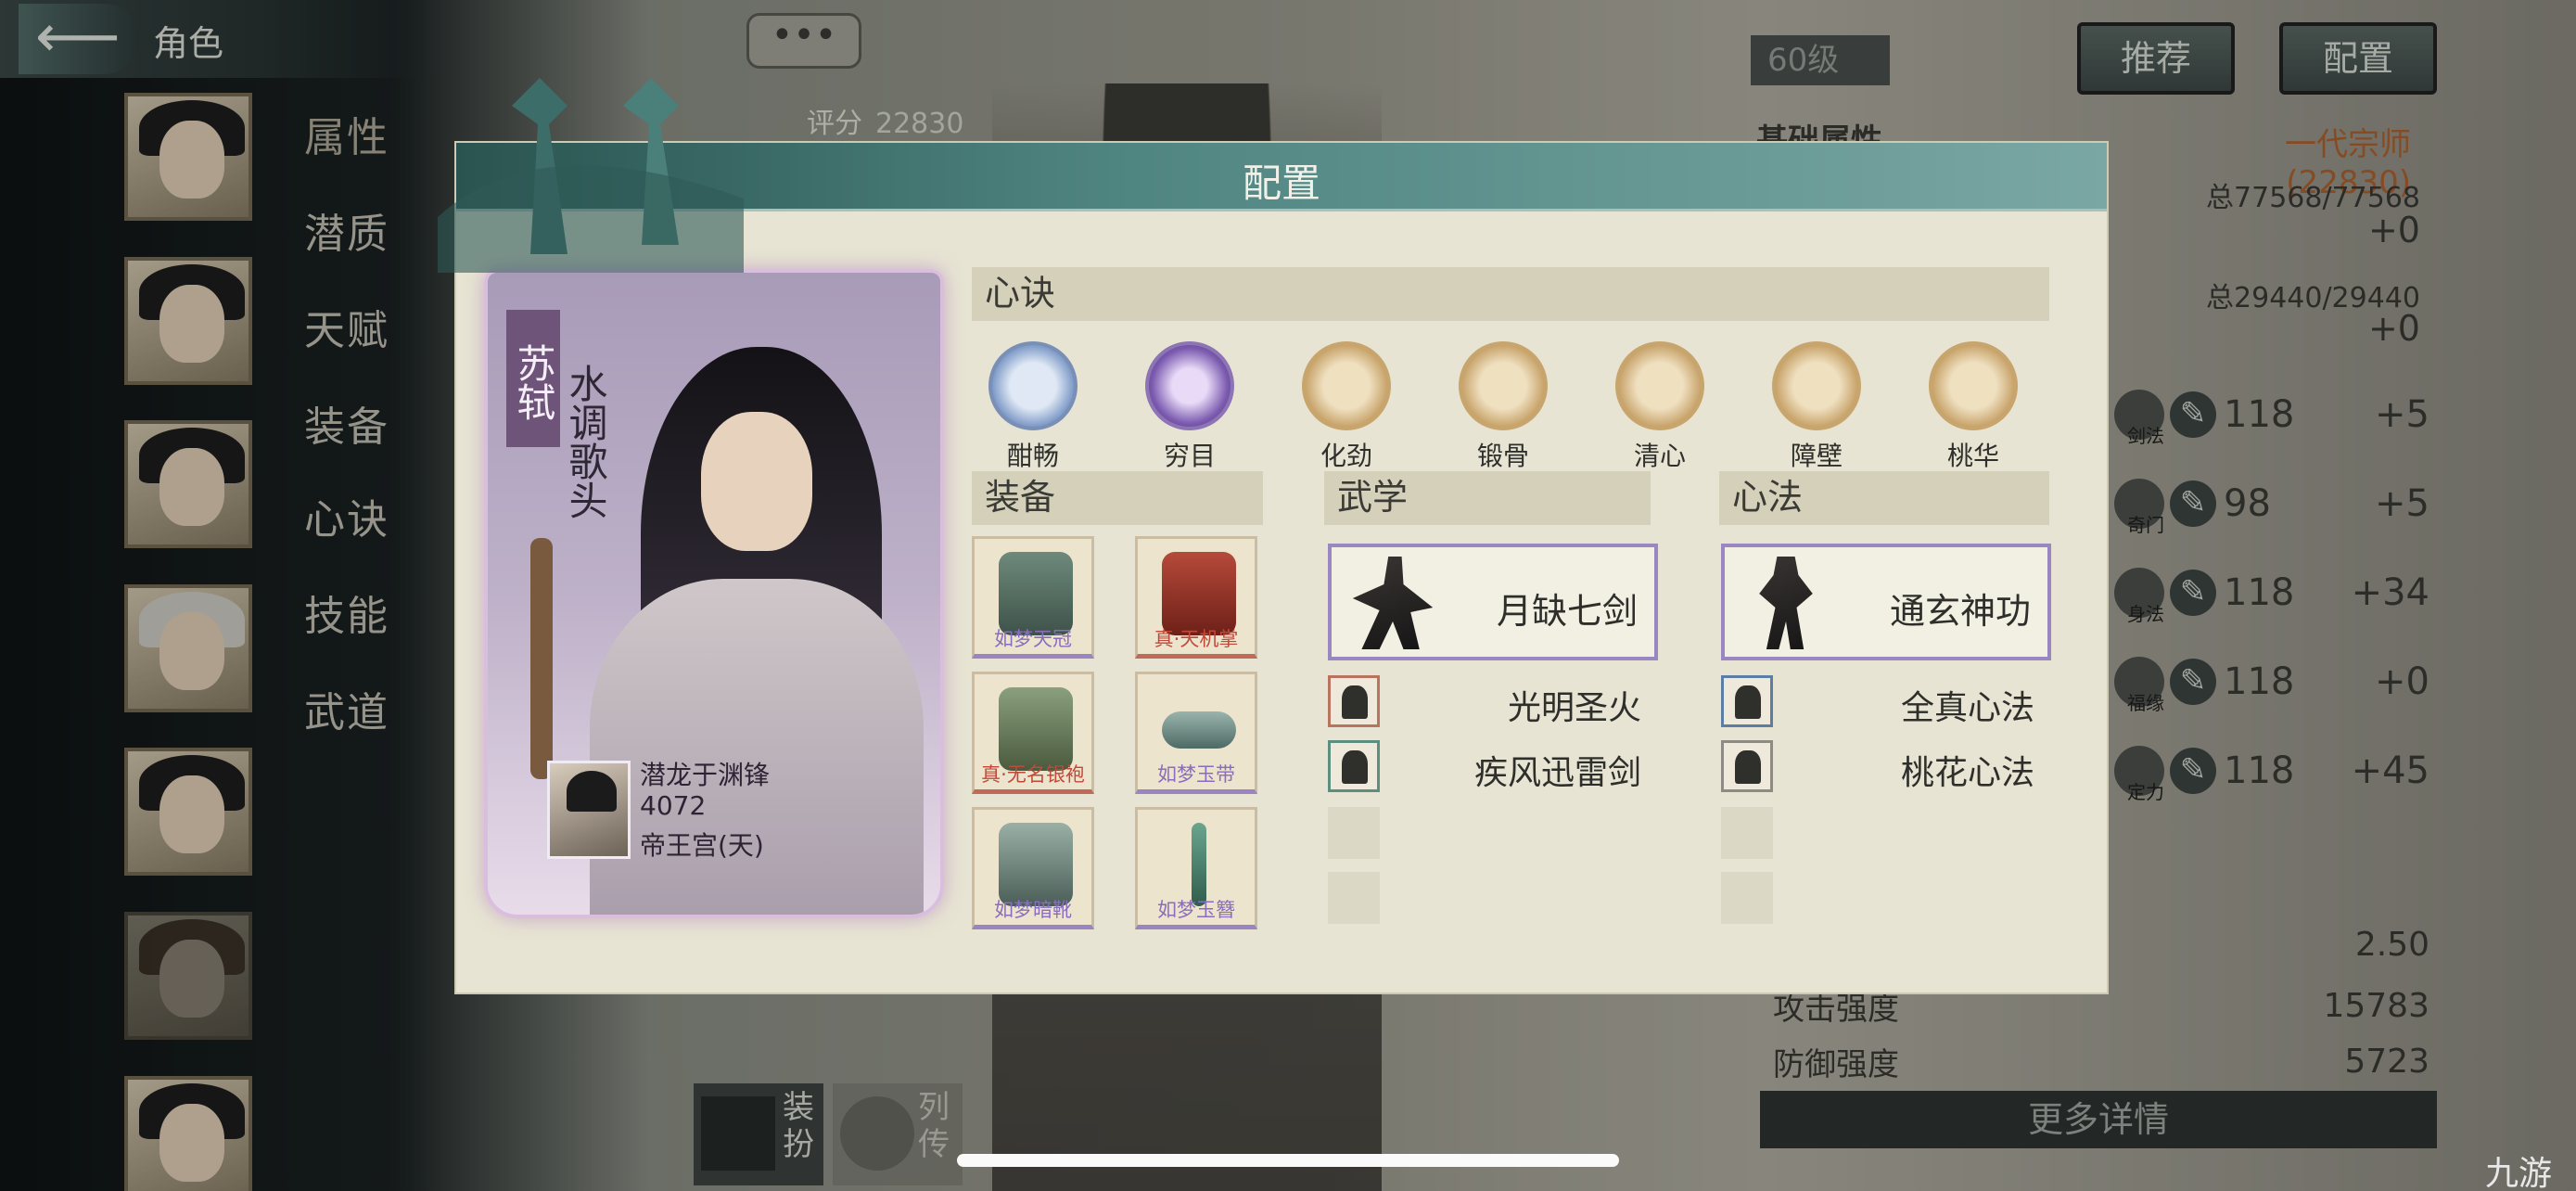 This screenshot has width=2576, height=1191. I want to click on xinjue-item: 桃华, so click(1973, 407).